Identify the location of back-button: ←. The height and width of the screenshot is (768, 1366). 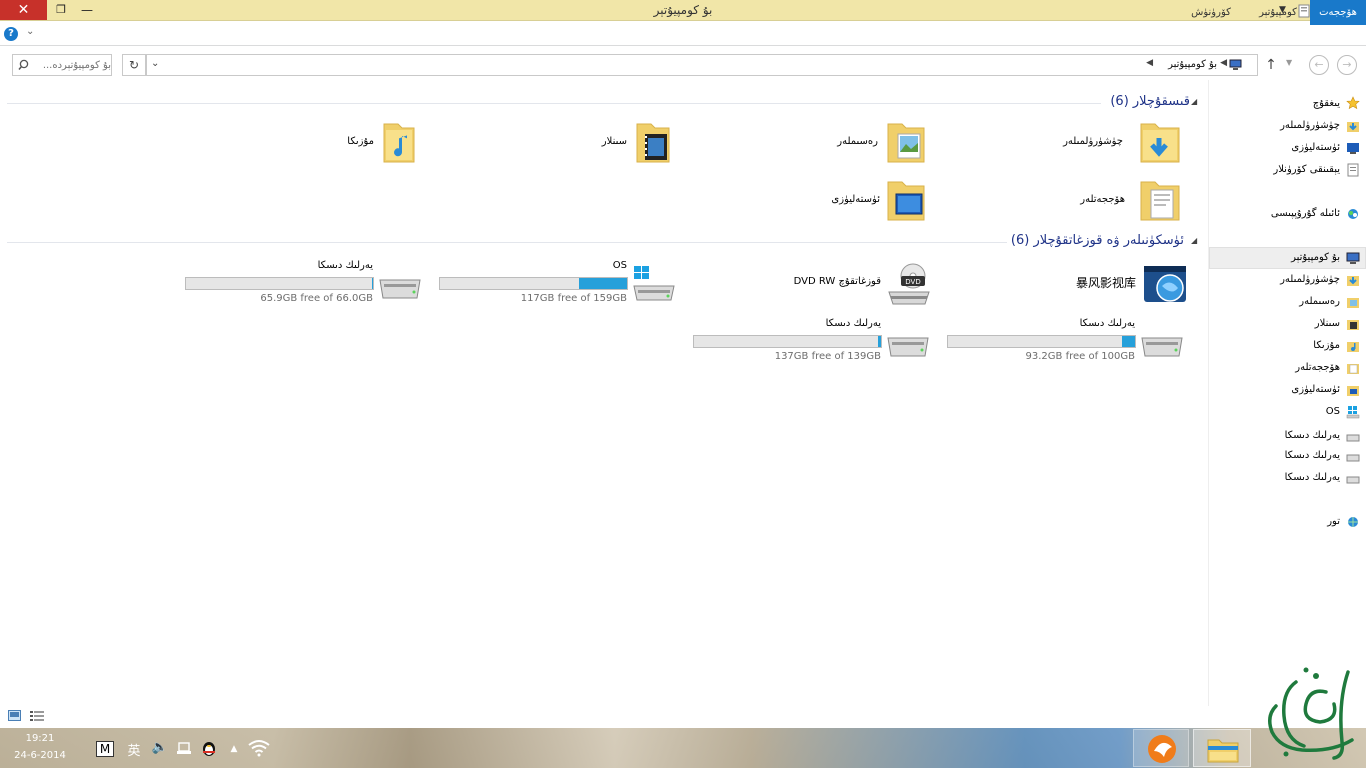
(1319, 65).